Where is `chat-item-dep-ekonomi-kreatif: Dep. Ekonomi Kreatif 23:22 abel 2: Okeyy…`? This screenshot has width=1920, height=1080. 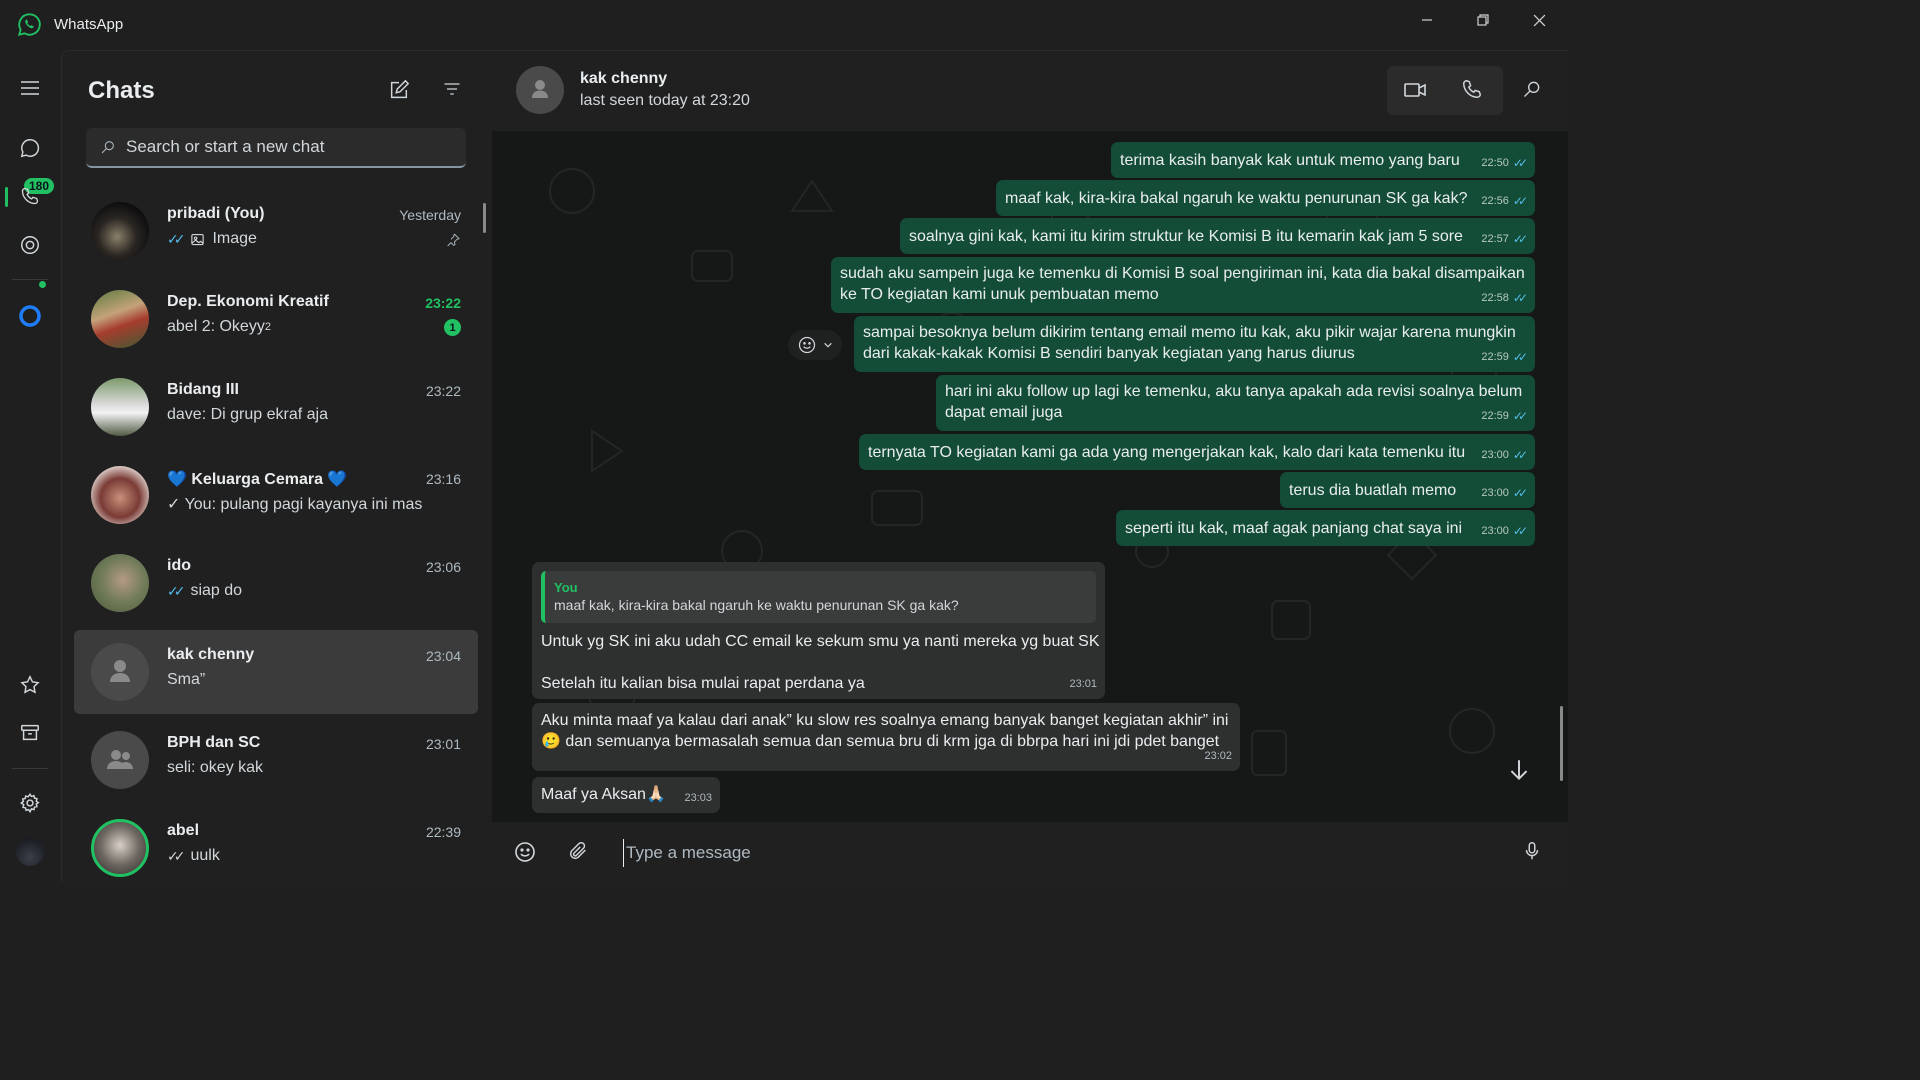
chat-item-dep-ekonomi-kreatif: Dep. Ekonomi Kreatif 23:22 abel 2: Okeyy… is located at coordinates (276, 319).